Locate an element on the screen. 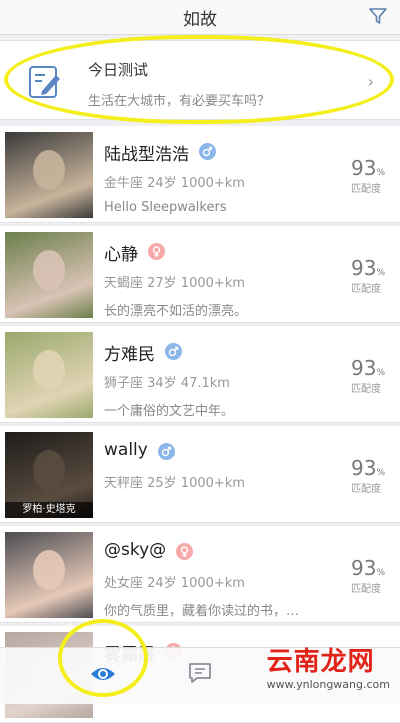 This screenshot has width=400, height=723. daily-test-subtitle: 生活在大城市，有必要买车吗？ is located at coordinates (179, 101).